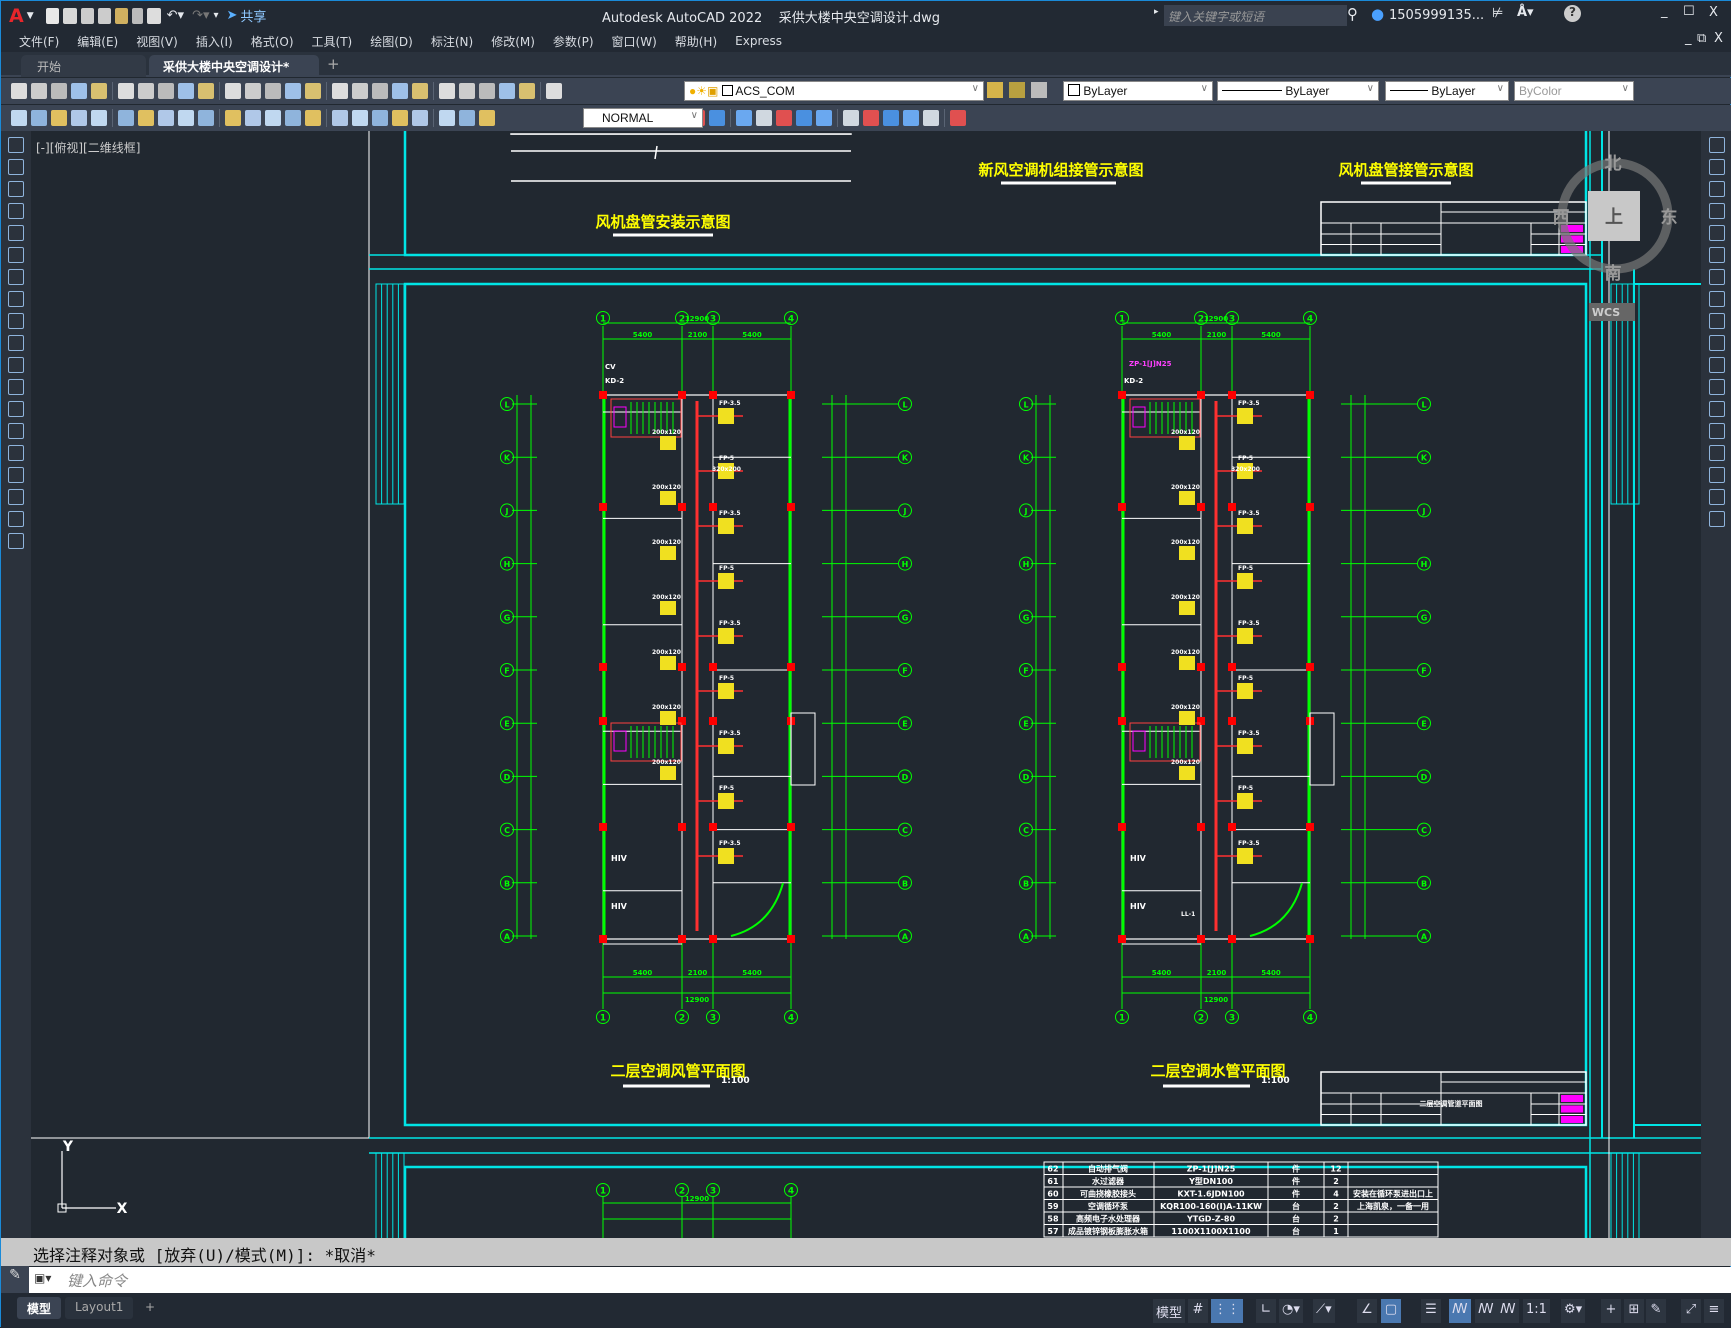 This screenshot has height=1328, width=1731. Describe the element at coordinates (253, 15) in the screenshot. I see `share-button: 共享` at that location.